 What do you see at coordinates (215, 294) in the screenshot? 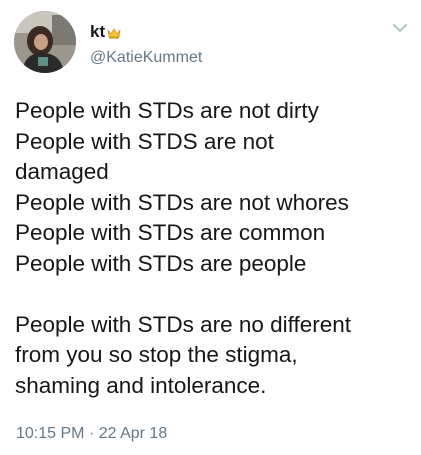
I see `paragraph-break` at bounding box center [215, 294].